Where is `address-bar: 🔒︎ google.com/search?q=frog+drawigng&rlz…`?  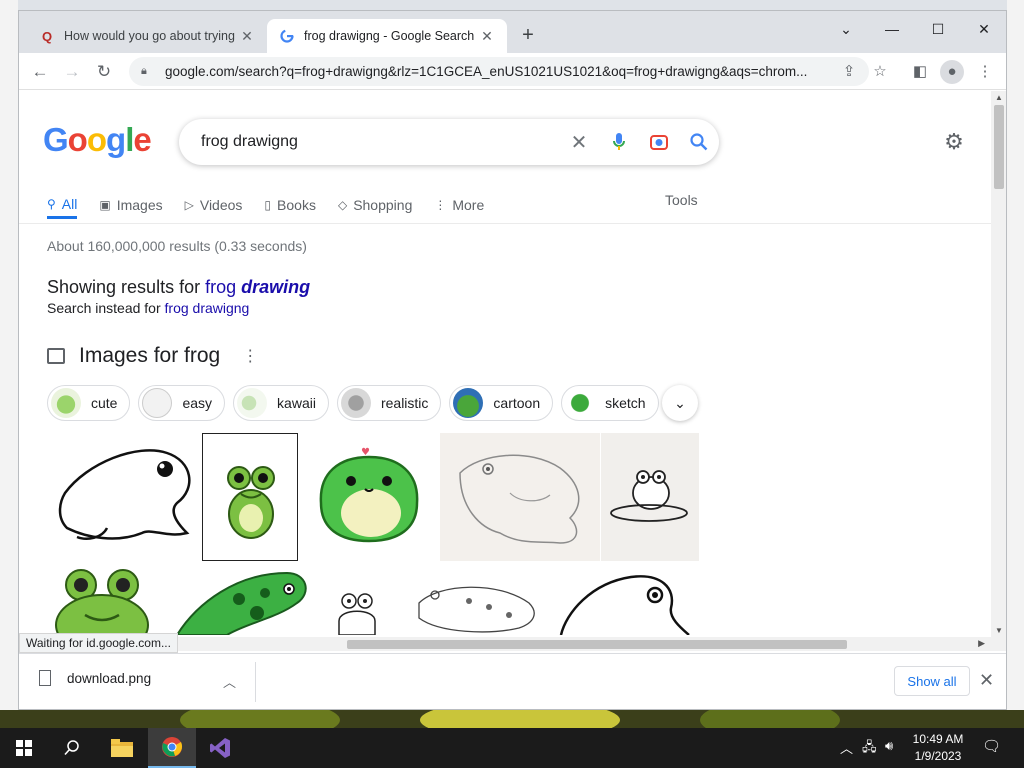 address-bar: 🔒︎ google.com/search?q=frog+drawigng&rlz… is located at coordinates (499, 71).